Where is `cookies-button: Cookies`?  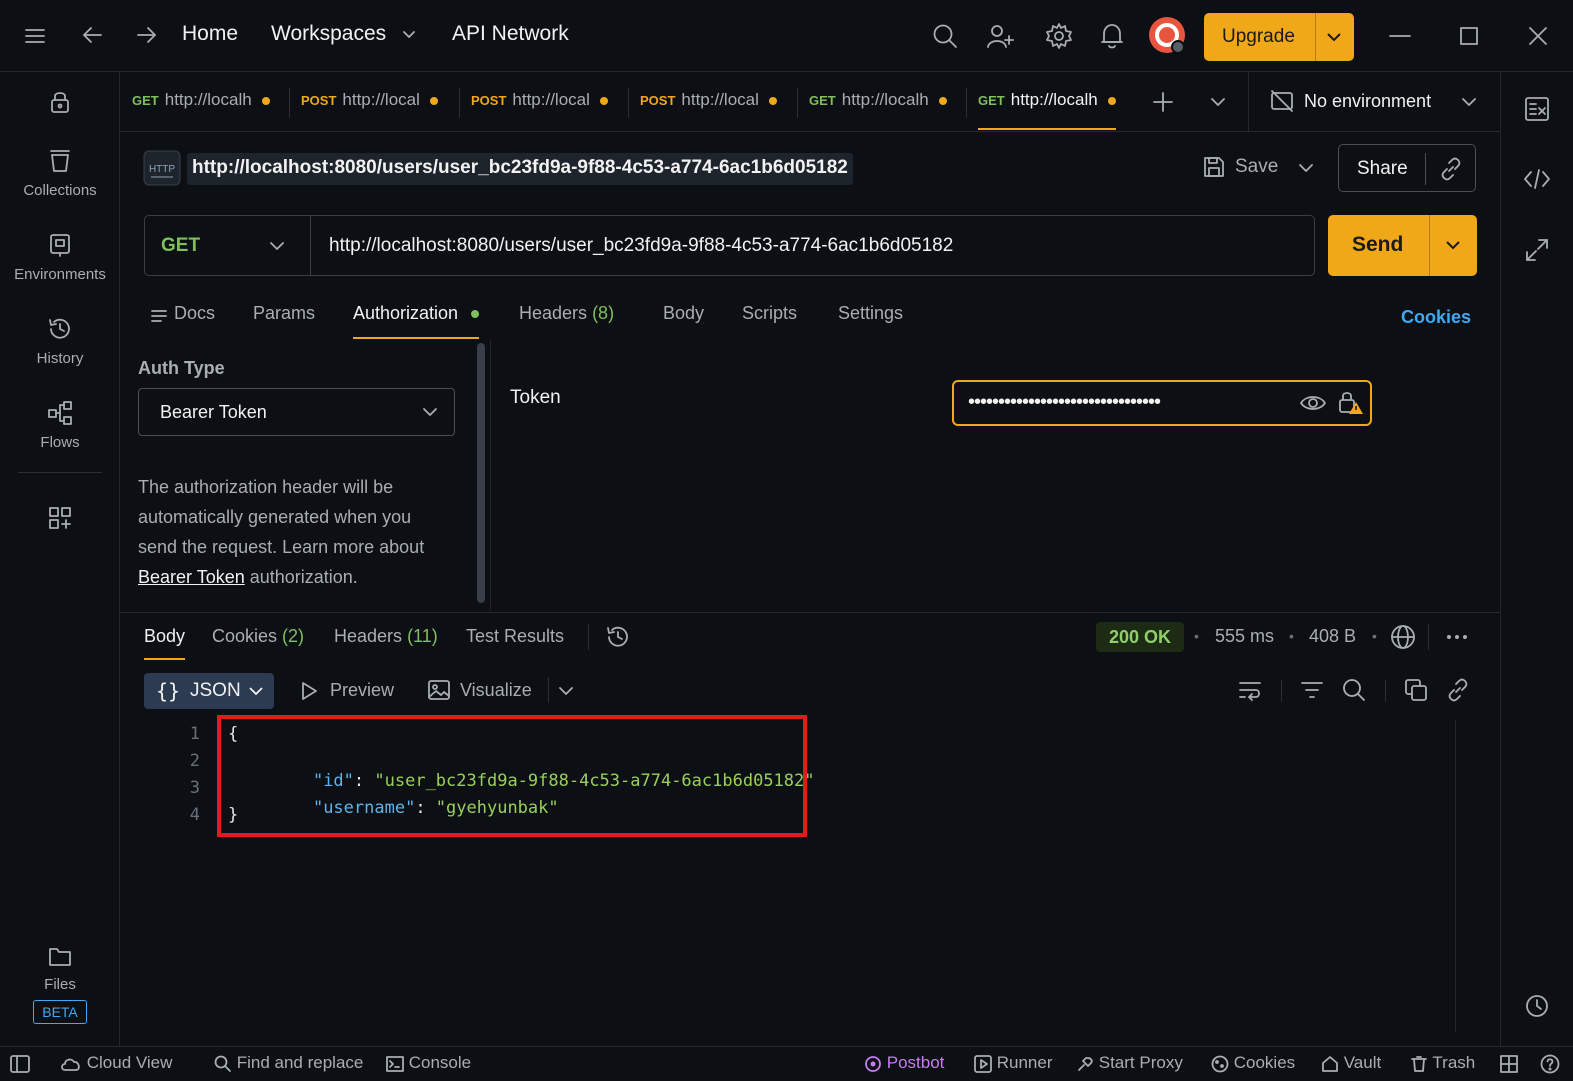
cookies-button: Cookies is located at coordinates (1253, 1063).